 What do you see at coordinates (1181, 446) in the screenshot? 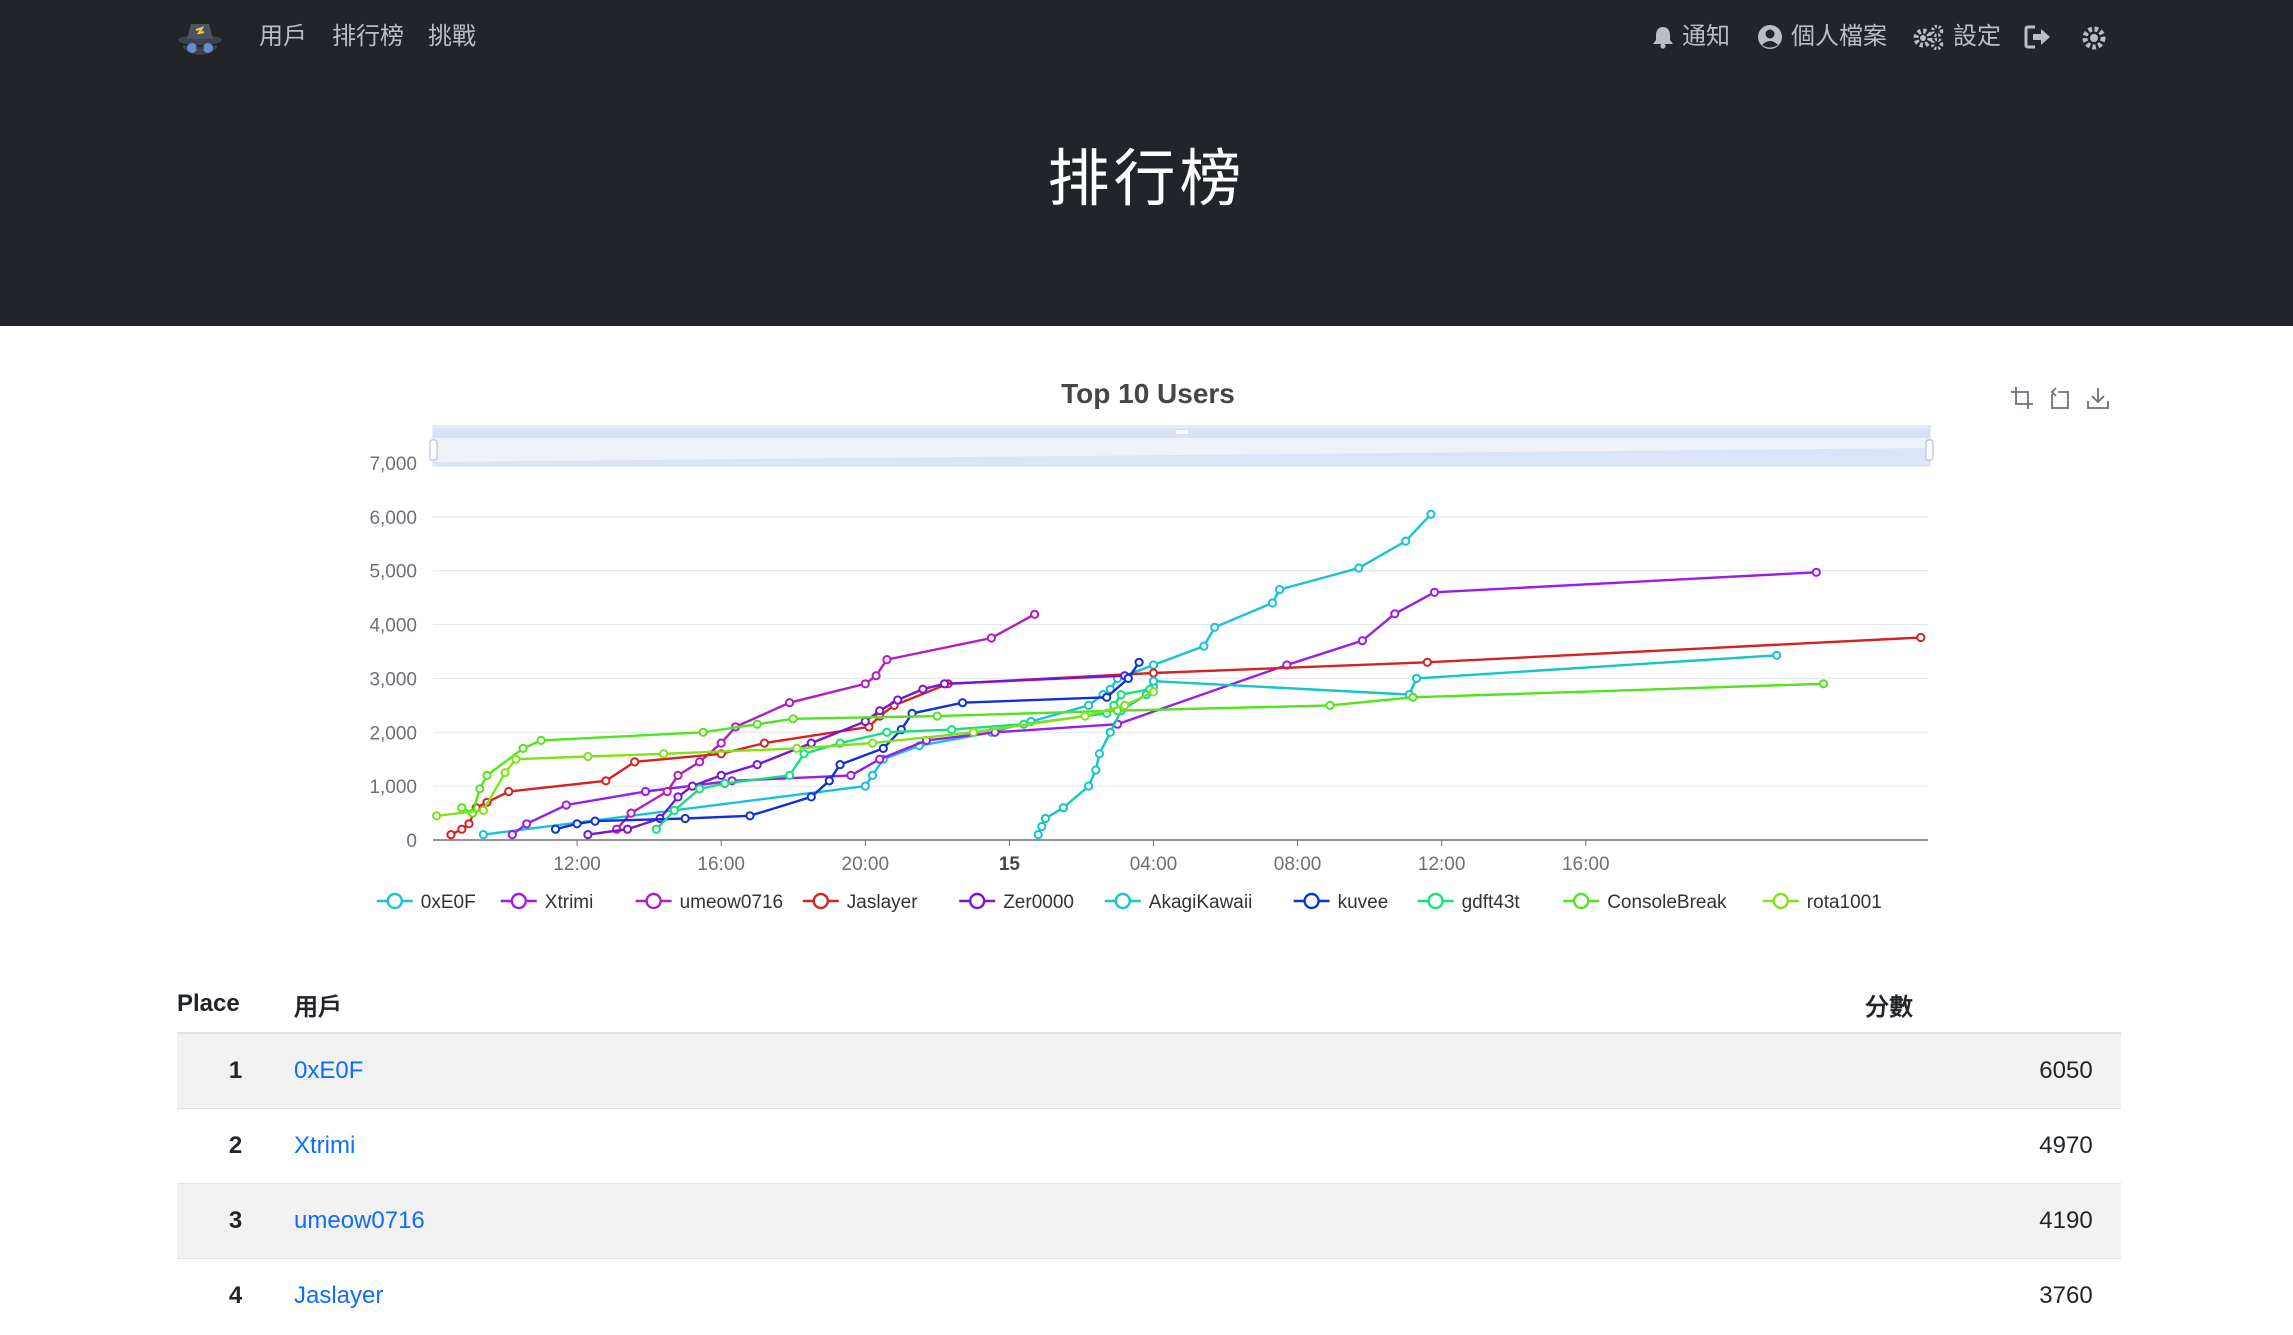
I see `datazoom-slider` at bounding box center [1181, 446].